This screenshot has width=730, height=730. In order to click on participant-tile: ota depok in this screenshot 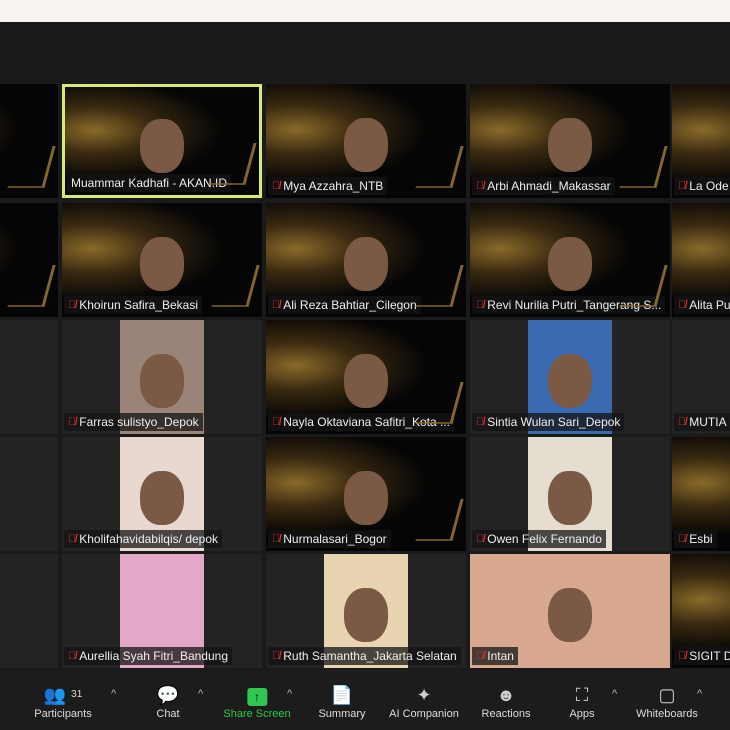, I will do `click(29, 611)`.